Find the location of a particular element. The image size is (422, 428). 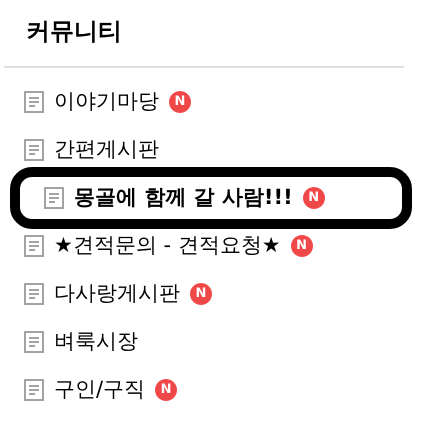

menu-item: 구인/구직 N is located at coordinates (211, 390).